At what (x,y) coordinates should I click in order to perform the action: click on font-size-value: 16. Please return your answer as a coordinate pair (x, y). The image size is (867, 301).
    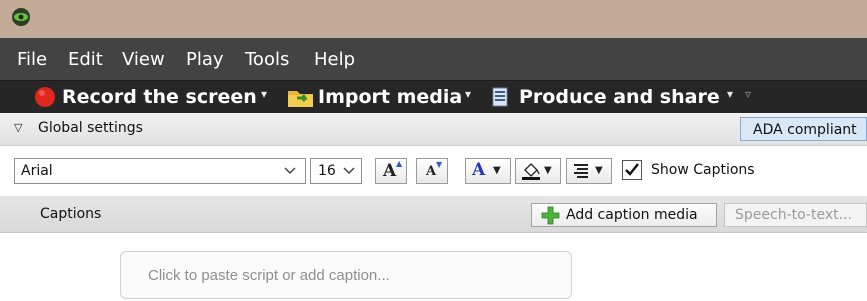
    Looking at the image, I should click on (327, 171).